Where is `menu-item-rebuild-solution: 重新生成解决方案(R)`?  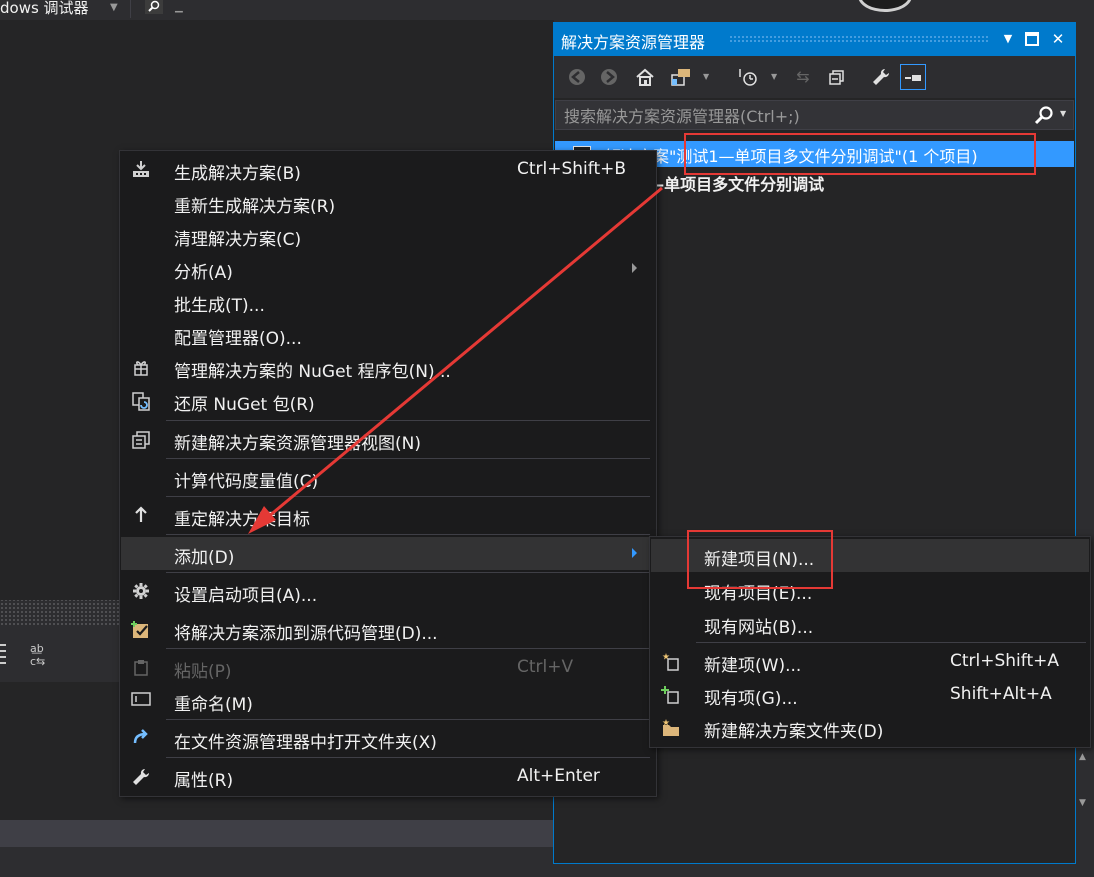 menu-item-rebuild-solution: 重新生成解决方案(R) is located at coordinates (388, 202).